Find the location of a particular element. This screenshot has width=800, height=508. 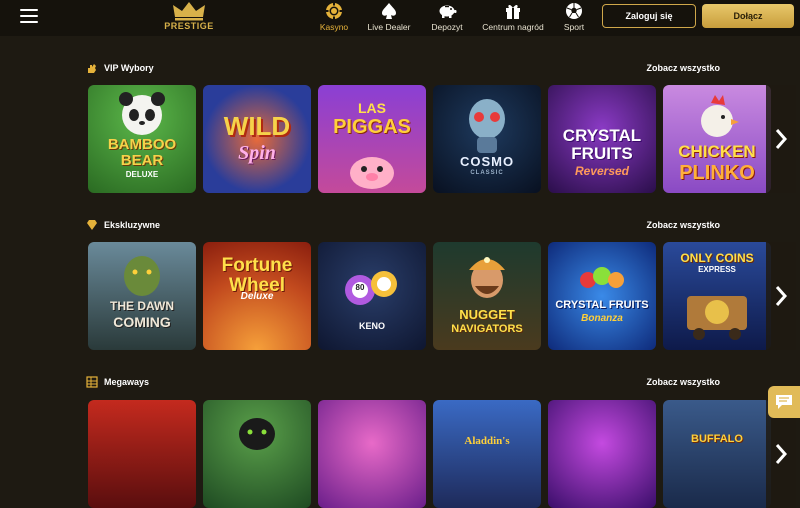

section-title: VIP Wybory is located at coordinates (129, 68).